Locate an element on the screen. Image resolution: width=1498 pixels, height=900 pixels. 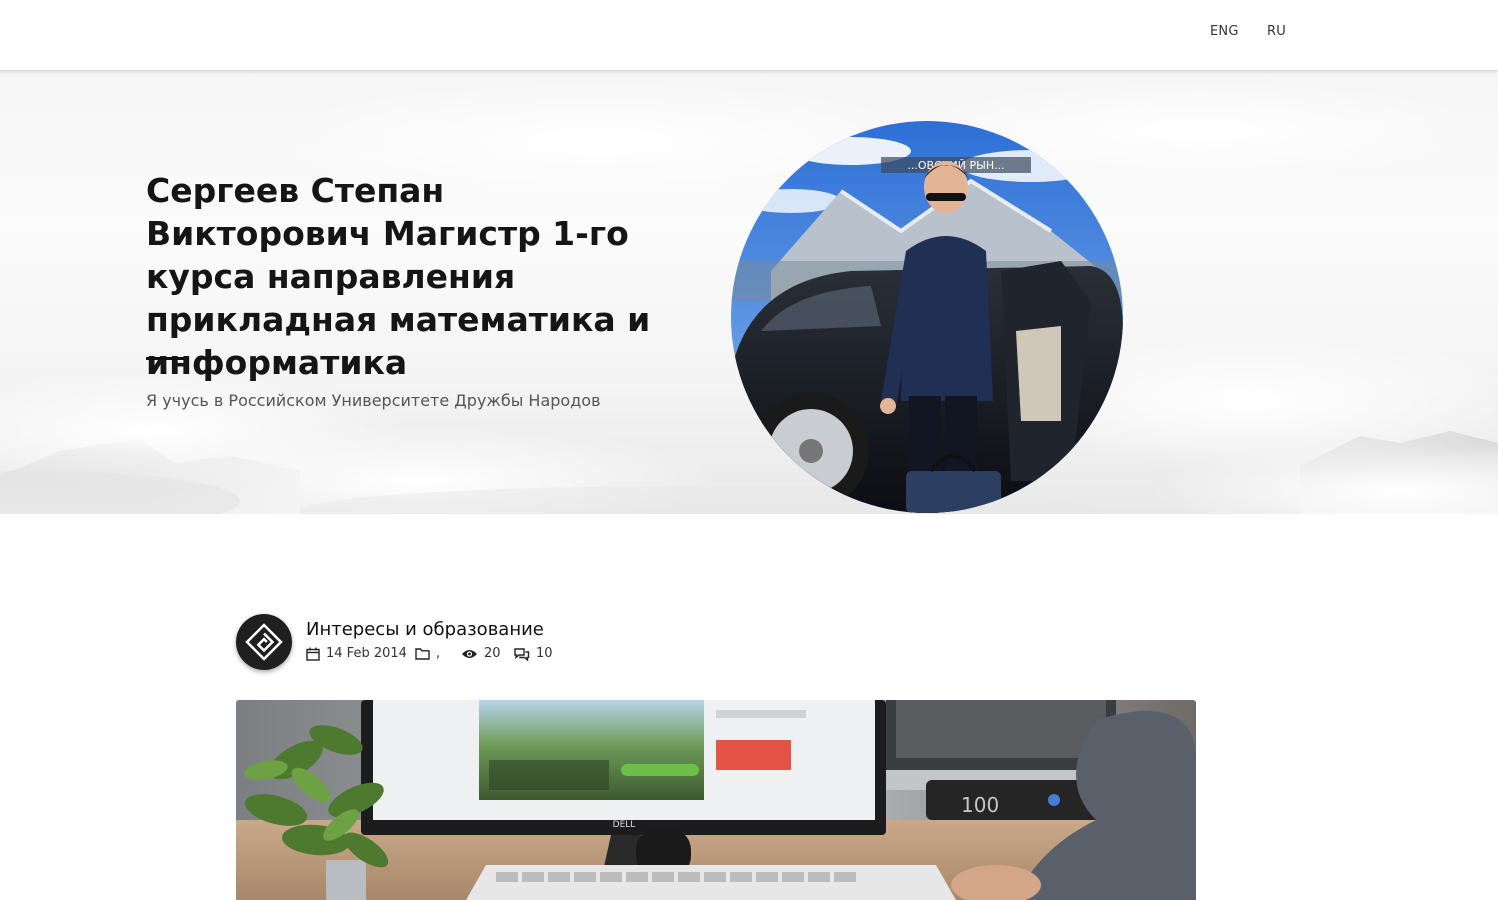
language-eng-link: ENG is located at coordinates (1224, 31).